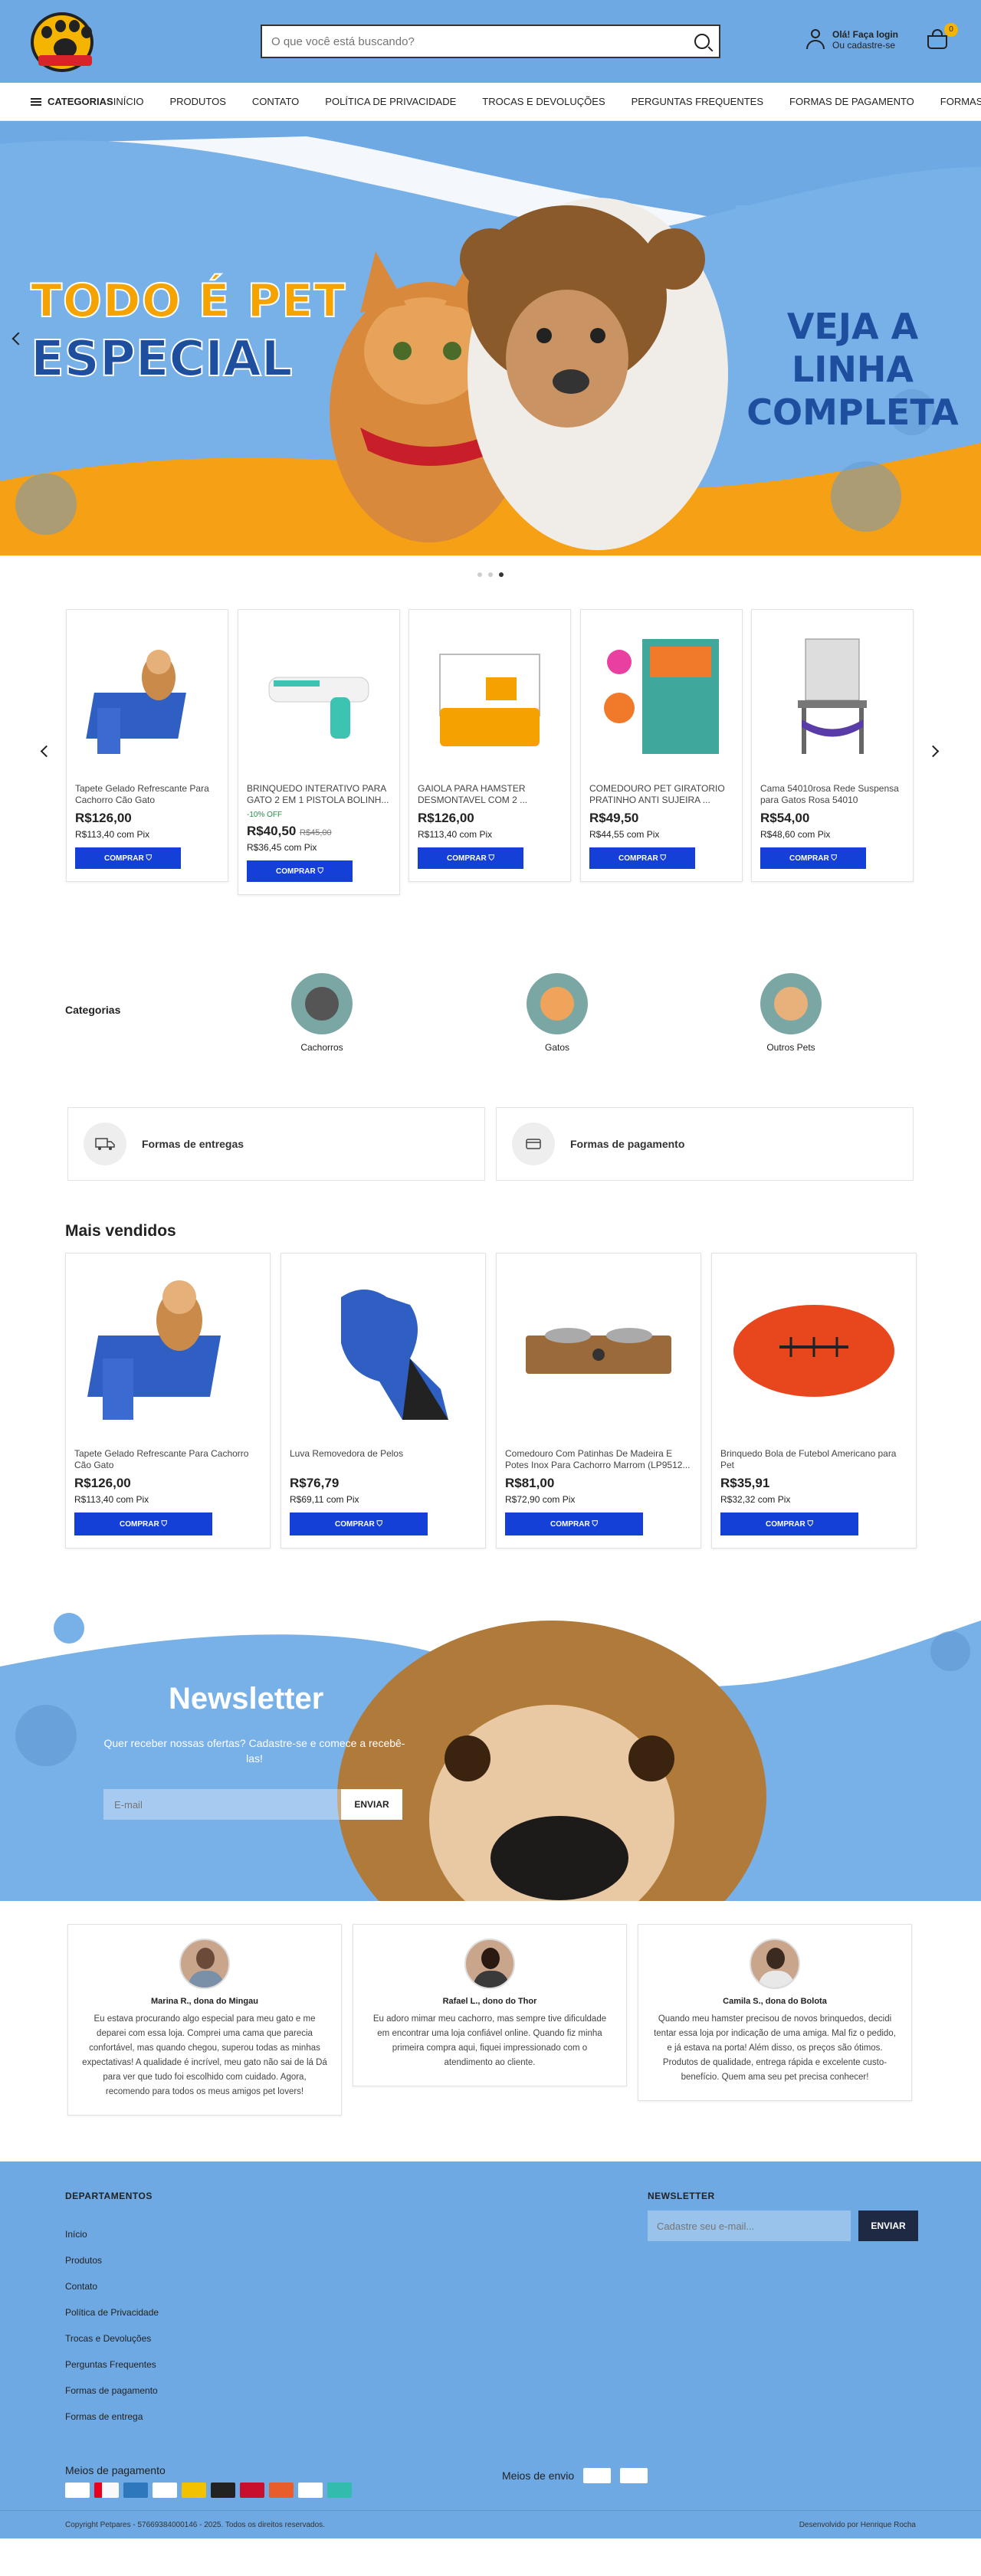 The height and width of the screenshot is (2576, 981). What do you see at coordinates (93, 1010) in the screenshot?
I see `categories-title: Categorias` at bounding box center [93, 1010].